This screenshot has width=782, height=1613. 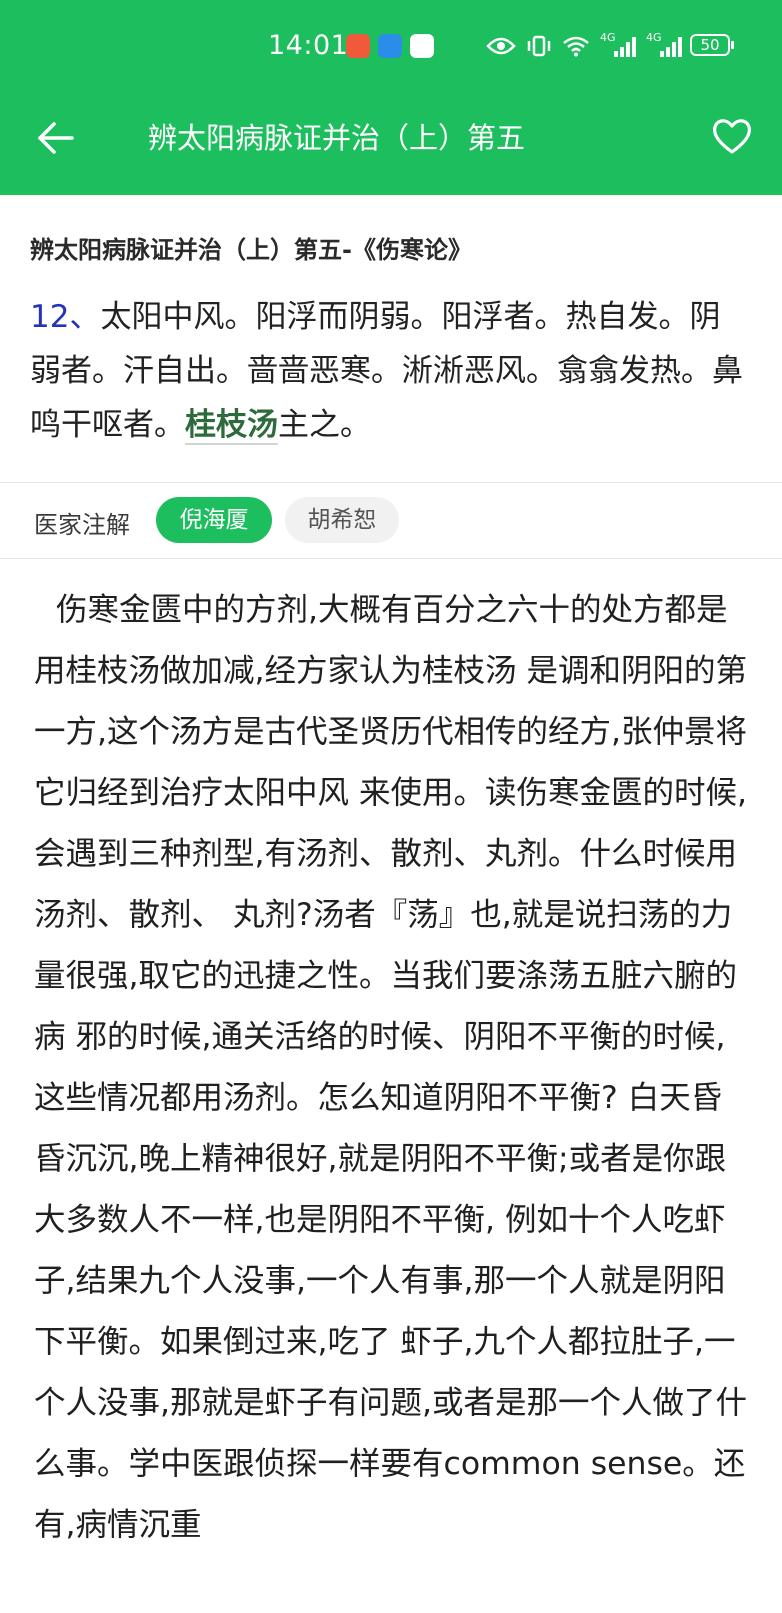 I want to click on eye-icon, so click(x=501, y=46).